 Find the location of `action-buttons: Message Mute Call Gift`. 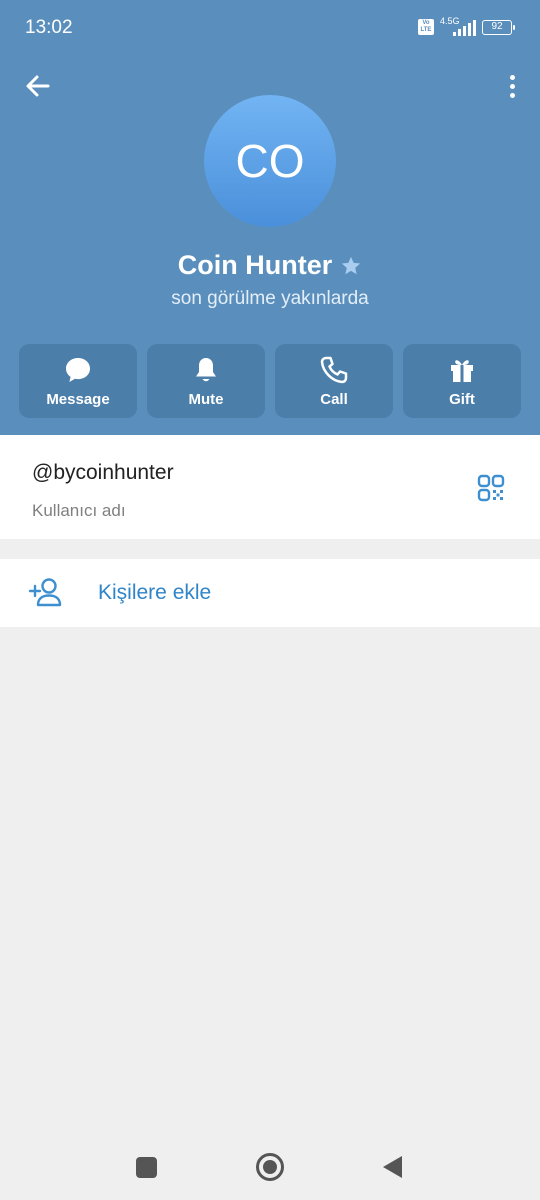

action-buttons: Message Mute Call Gift is located at coordinates (270, 381).